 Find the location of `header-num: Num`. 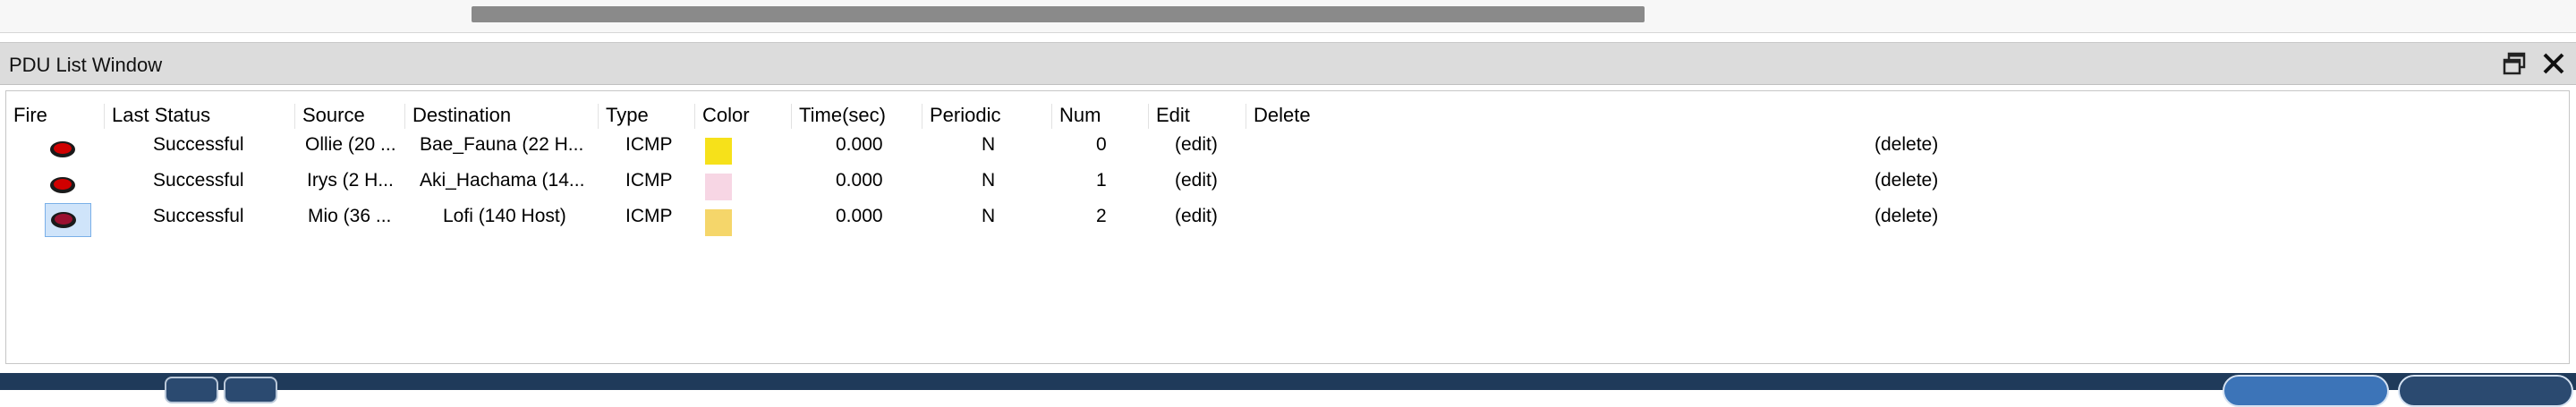

header-num: Num is located at coordinates (1100, 116).